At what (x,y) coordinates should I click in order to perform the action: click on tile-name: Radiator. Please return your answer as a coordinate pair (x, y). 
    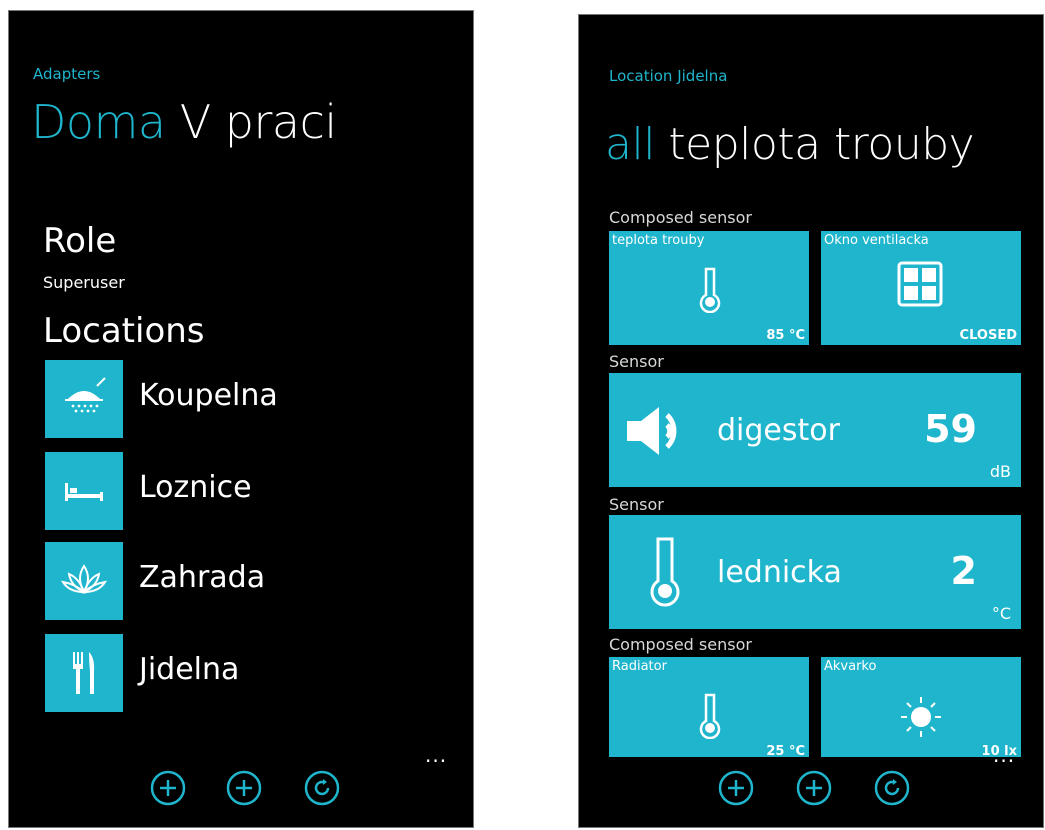
    Looking at the image, I should click on (639, 666).